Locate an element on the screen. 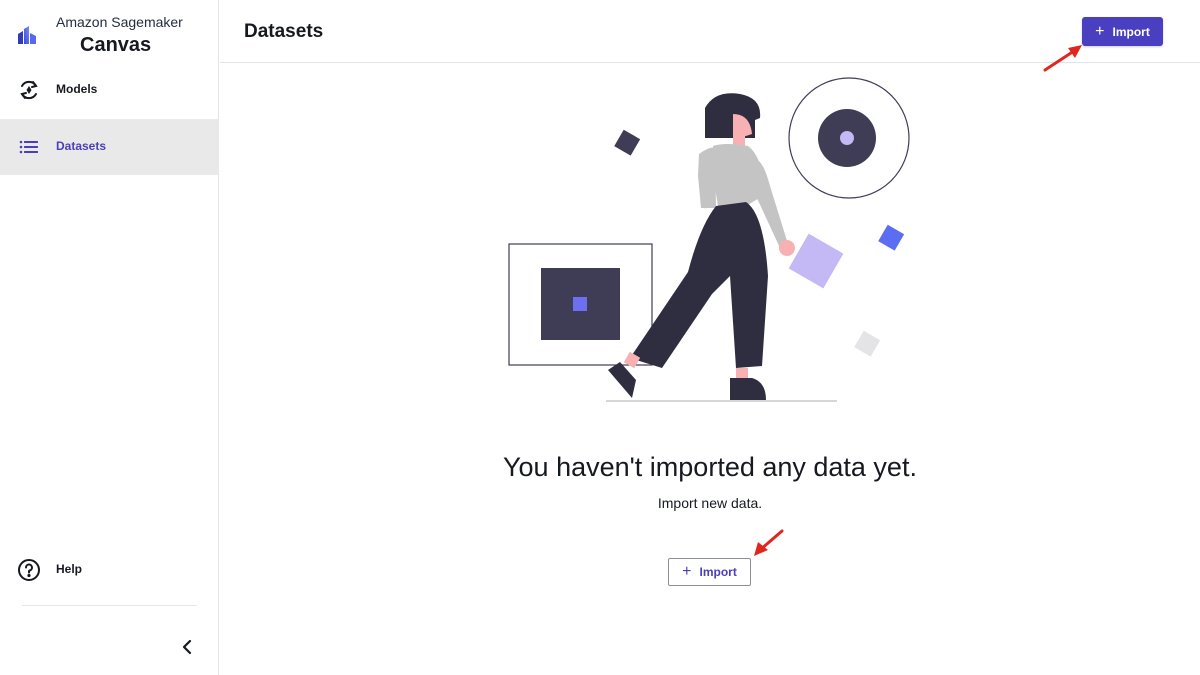  page-title: Datasets is located at coordinates (284, 31).